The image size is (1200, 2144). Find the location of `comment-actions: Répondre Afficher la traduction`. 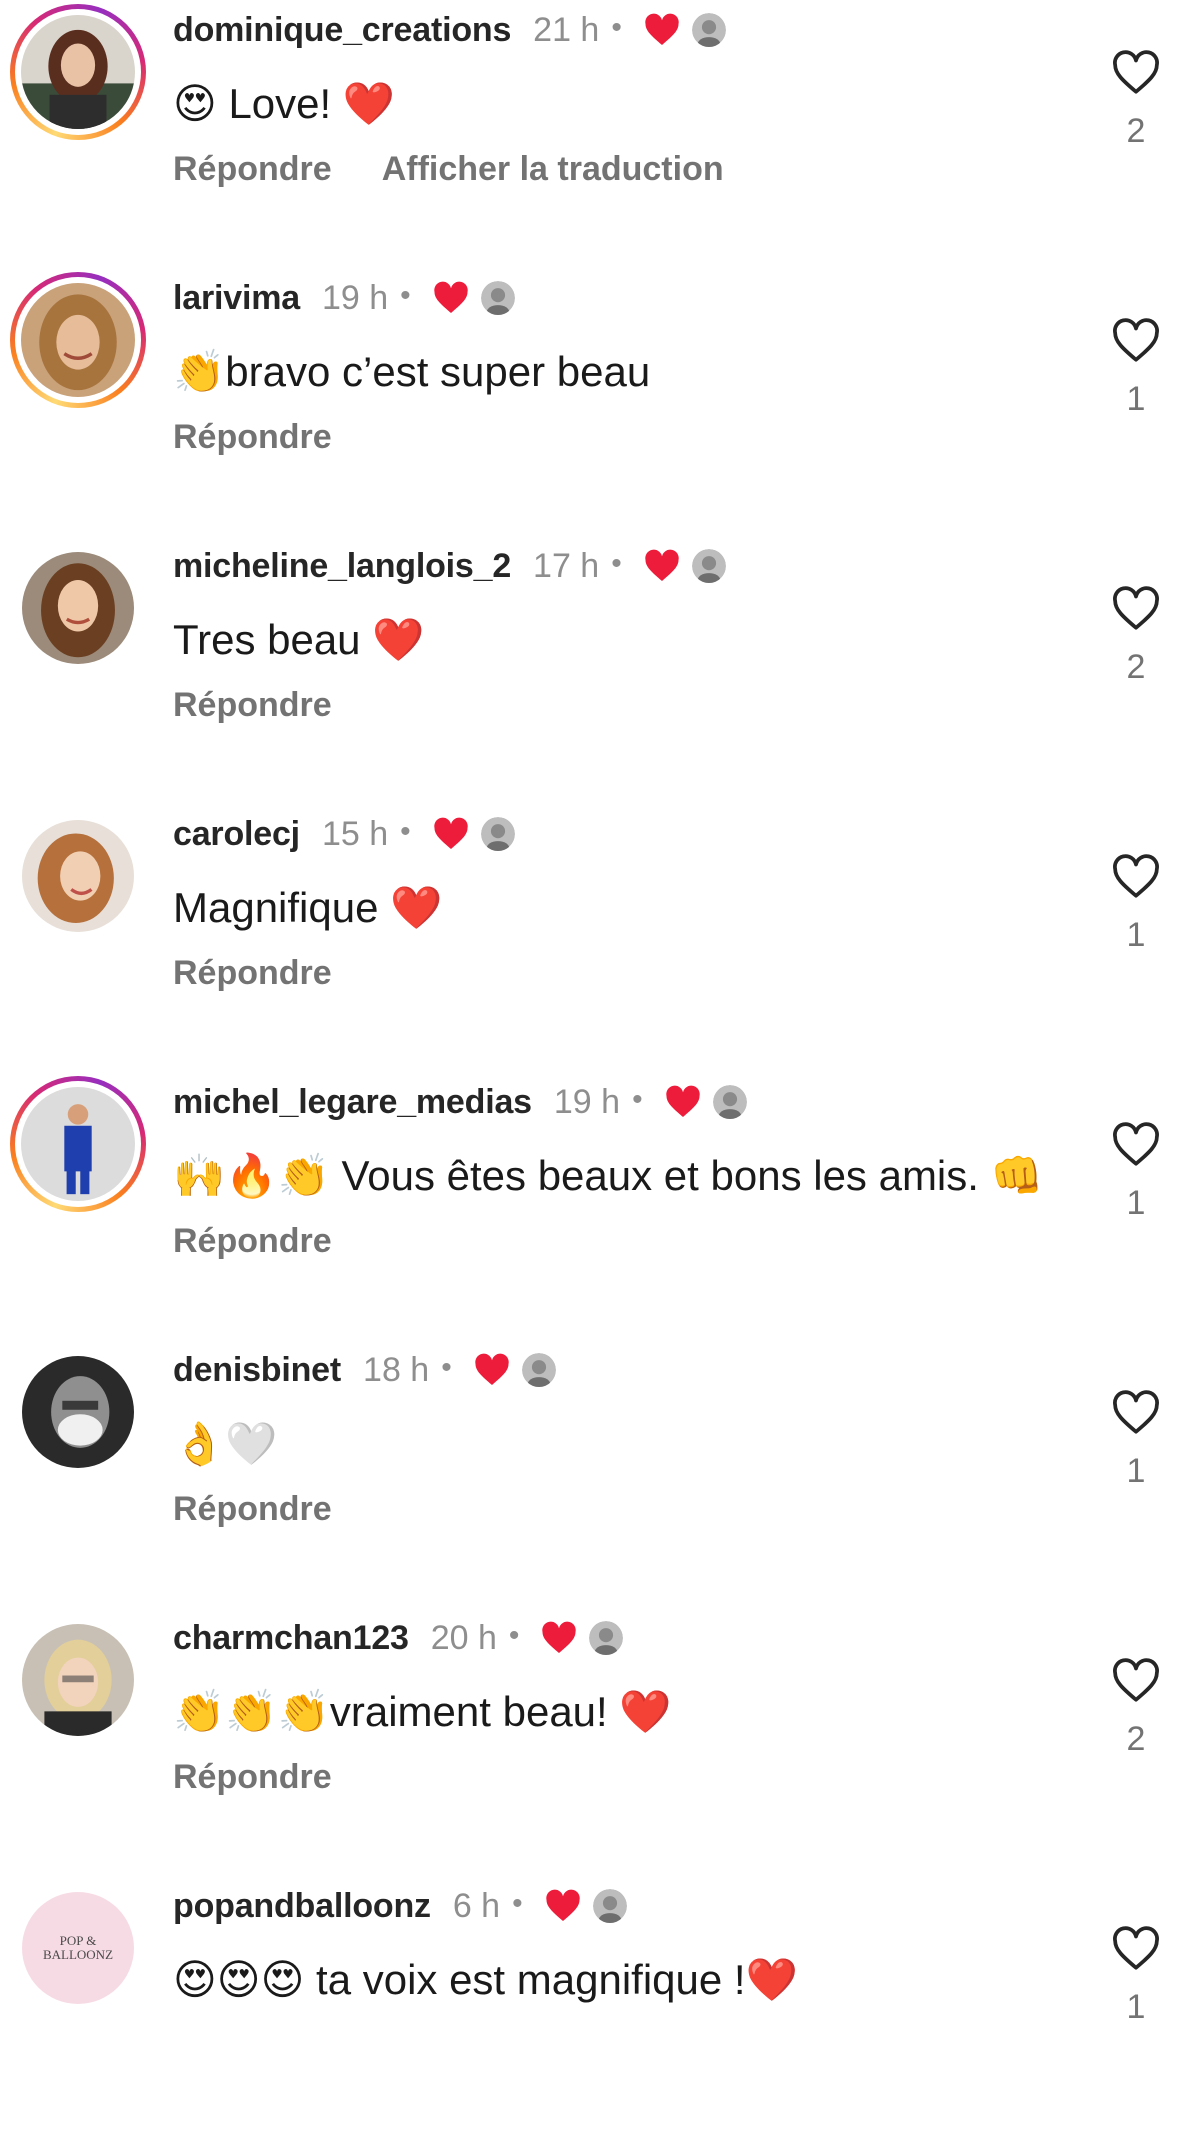

comment-actions: Répondre Afficher la traduction is located at coordinates (473, 169).